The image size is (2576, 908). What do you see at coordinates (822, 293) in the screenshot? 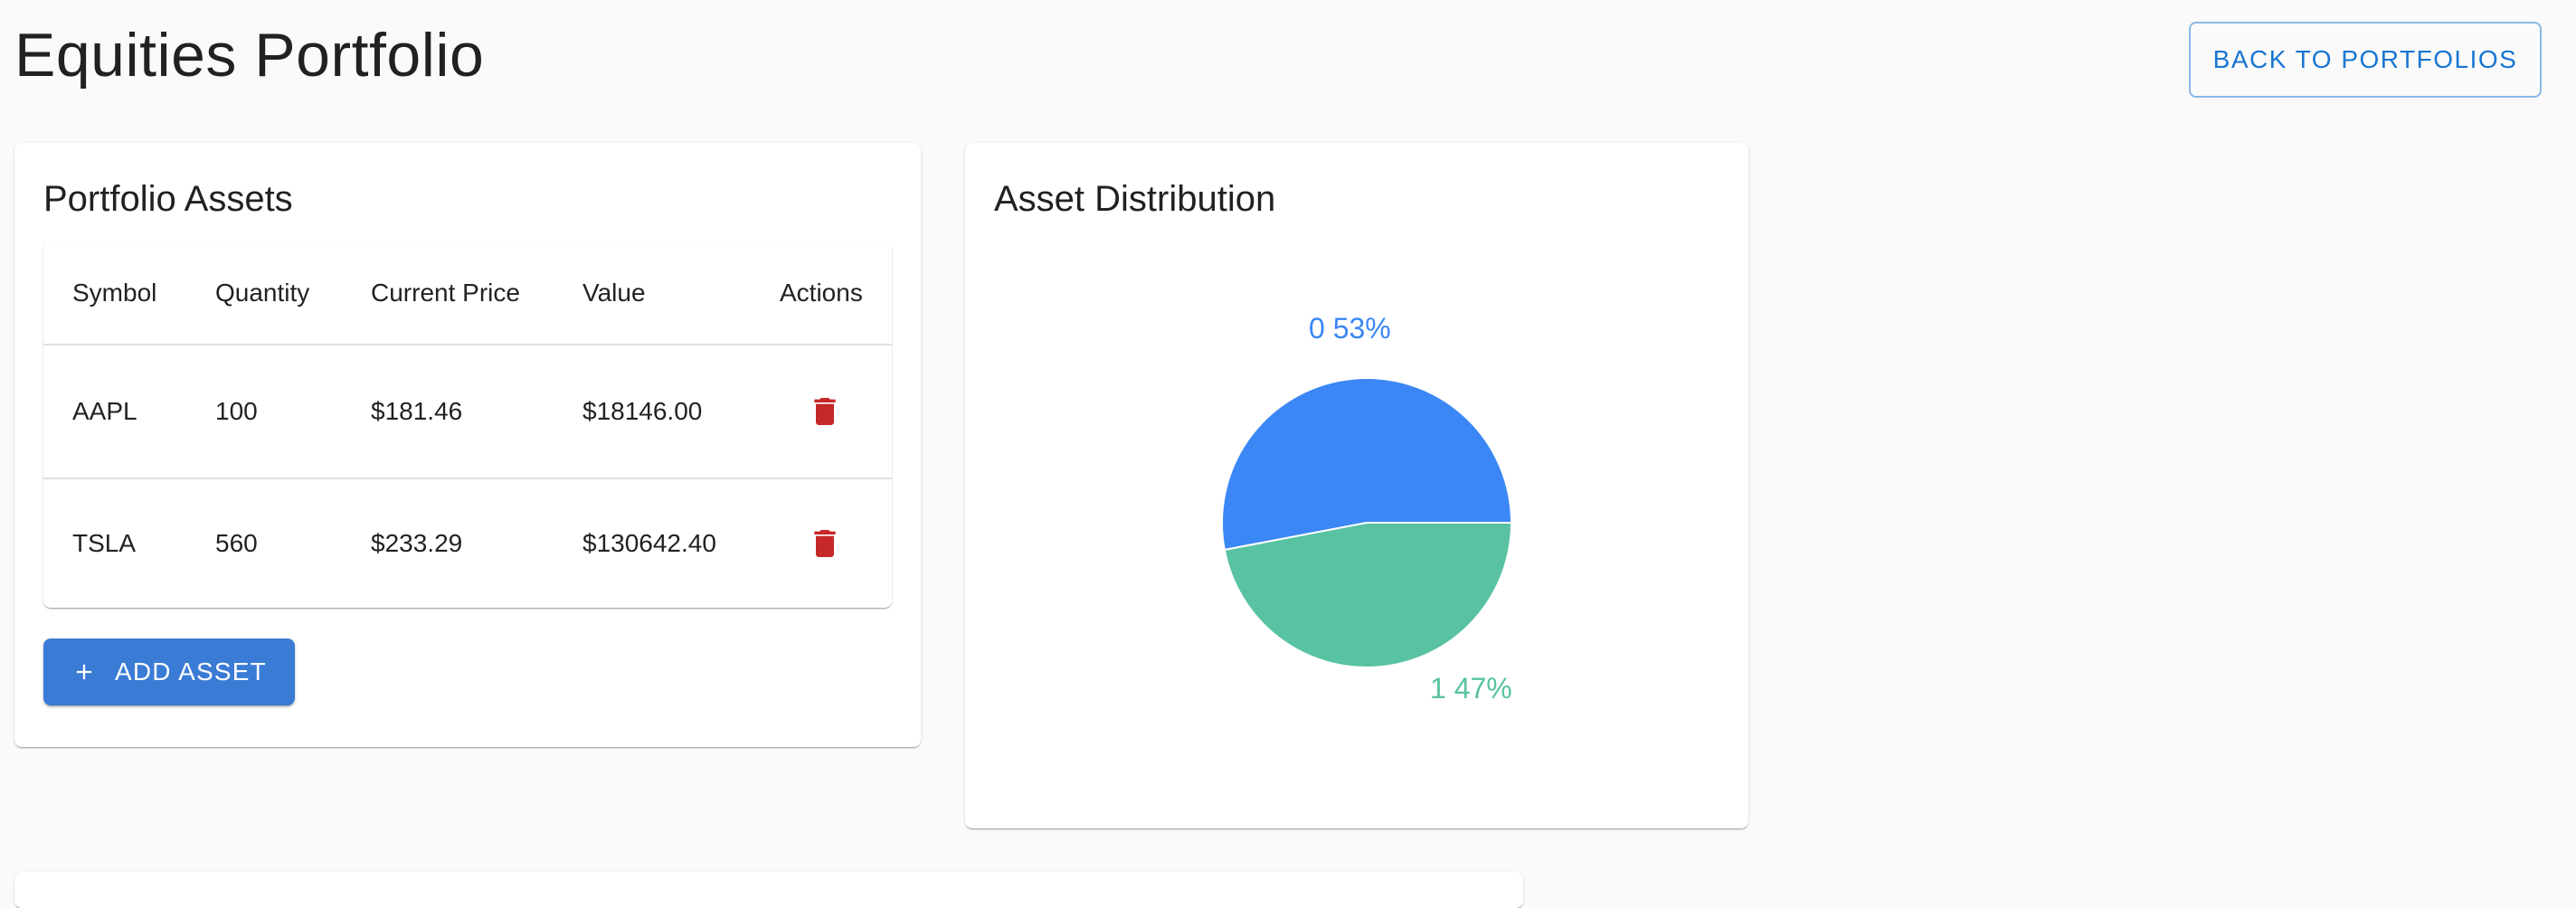
I see `column-header-actions: Actions` at bounding box center [822, 293].